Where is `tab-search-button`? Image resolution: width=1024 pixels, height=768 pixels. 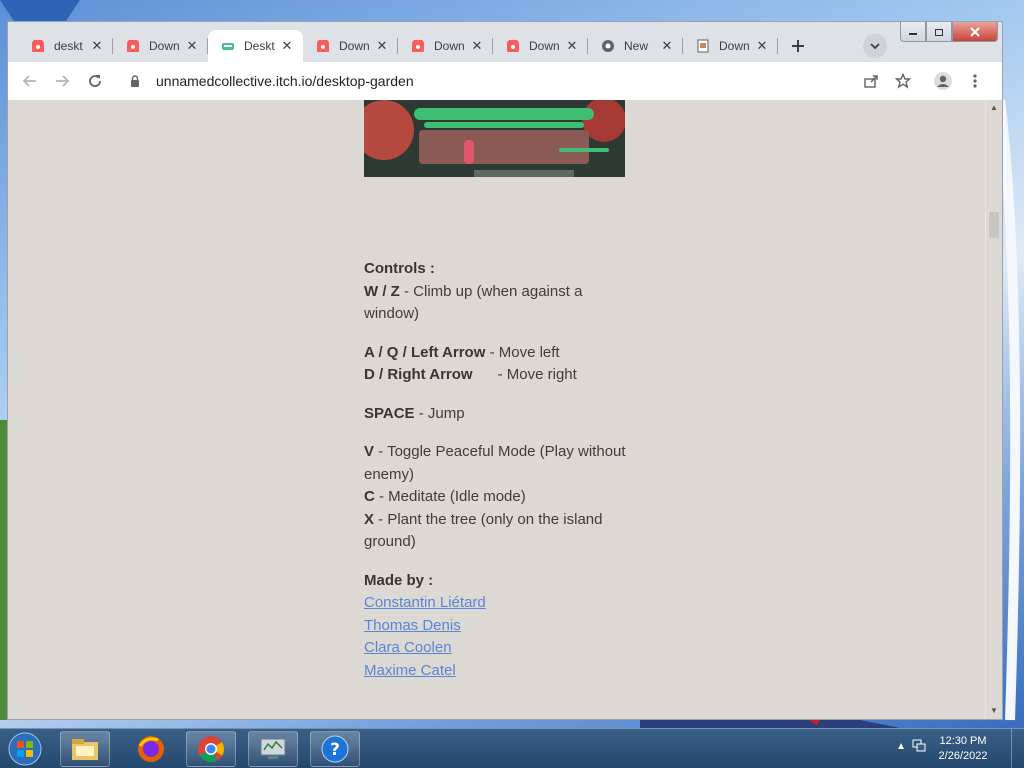
tab-search-button is located at coordinates (875, 46).